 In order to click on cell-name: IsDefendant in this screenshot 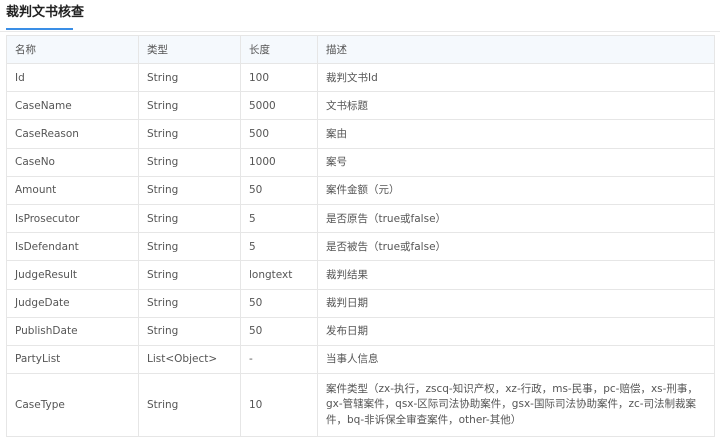, I will do `click(72, 247)`.